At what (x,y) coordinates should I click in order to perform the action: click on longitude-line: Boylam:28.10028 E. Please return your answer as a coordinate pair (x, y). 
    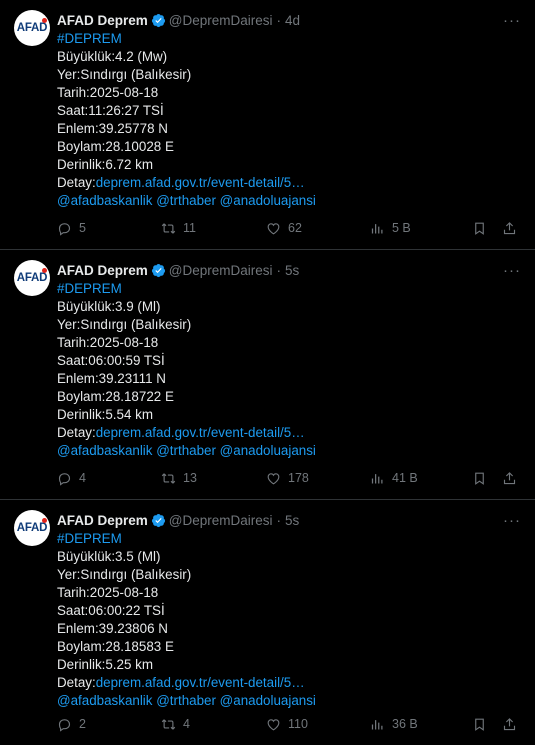
    Looking at the image, I should click on (115, 146).